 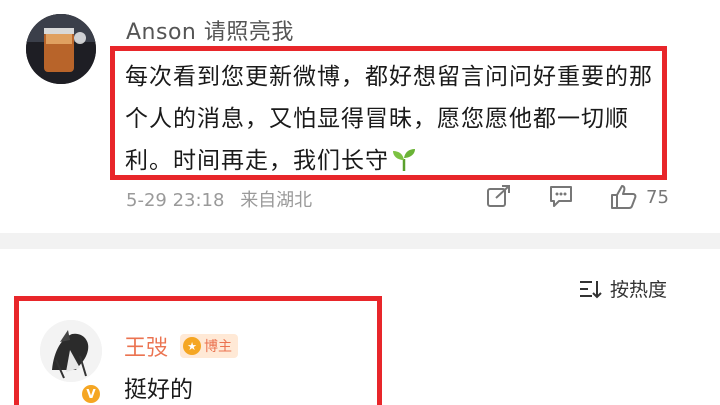 What do you see at coordinates (91, 394) in the screenshot?
I see `verified-badge: V` at bounding box center [91, 394].